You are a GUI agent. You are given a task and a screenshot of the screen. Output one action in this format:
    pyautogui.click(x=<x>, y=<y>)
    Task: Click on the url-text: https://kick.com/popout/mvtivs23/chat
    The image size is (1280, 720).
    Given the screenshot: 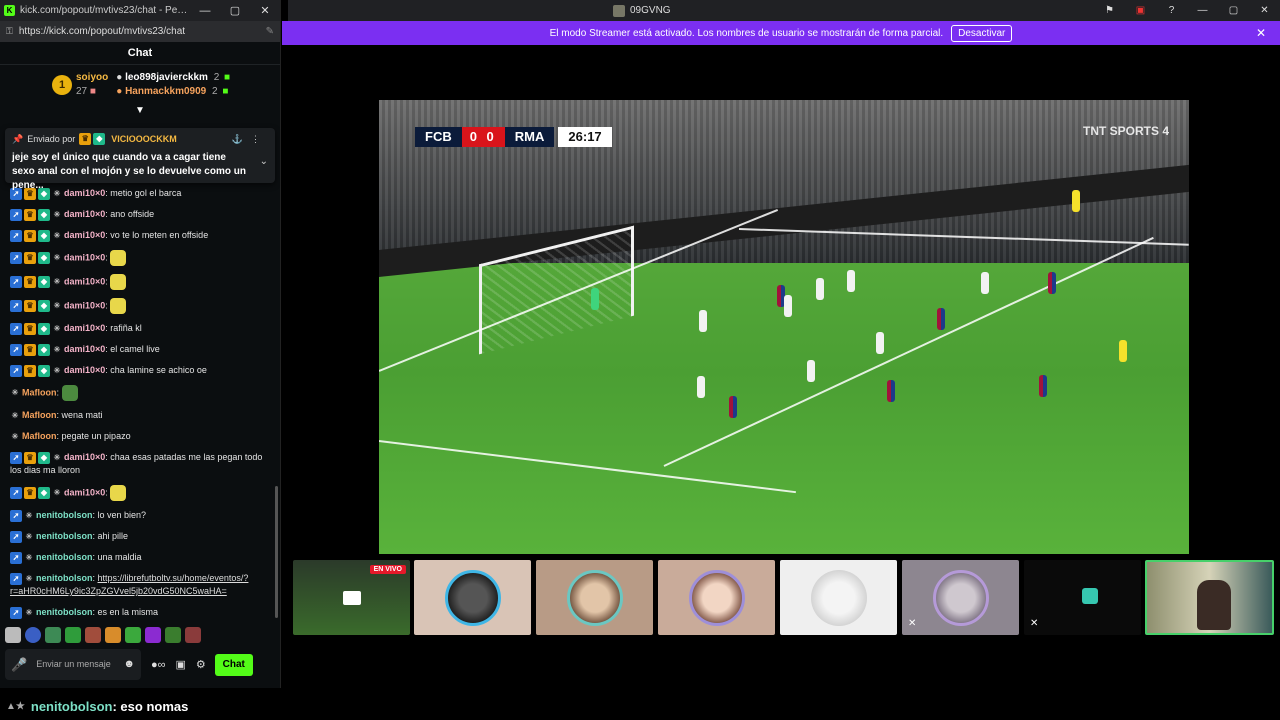 What is the action you would take?
    pyautogui.click(x=142, y=31)
    